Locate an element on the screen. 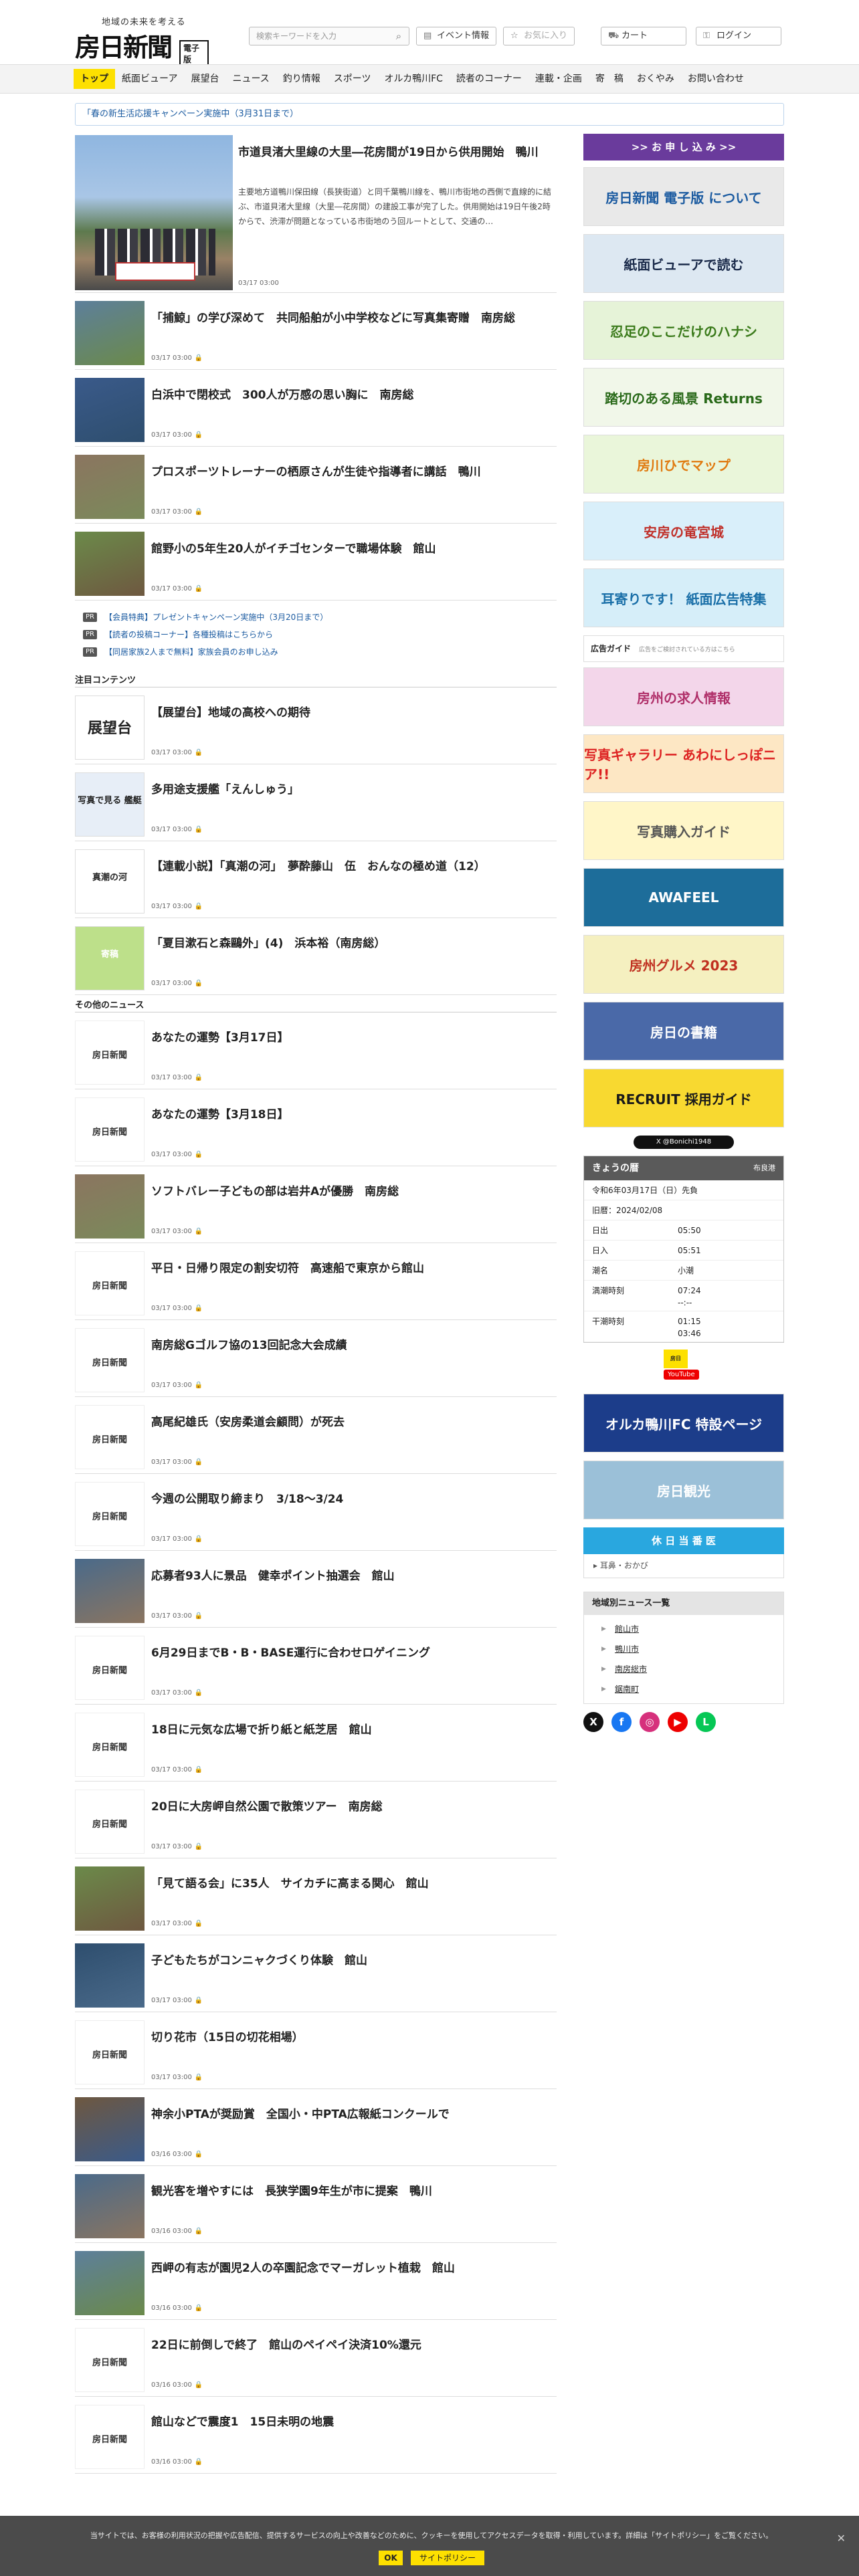  article-title: 館山などで震度1 15日未明の地震 is located at coordinates (352, 2422).